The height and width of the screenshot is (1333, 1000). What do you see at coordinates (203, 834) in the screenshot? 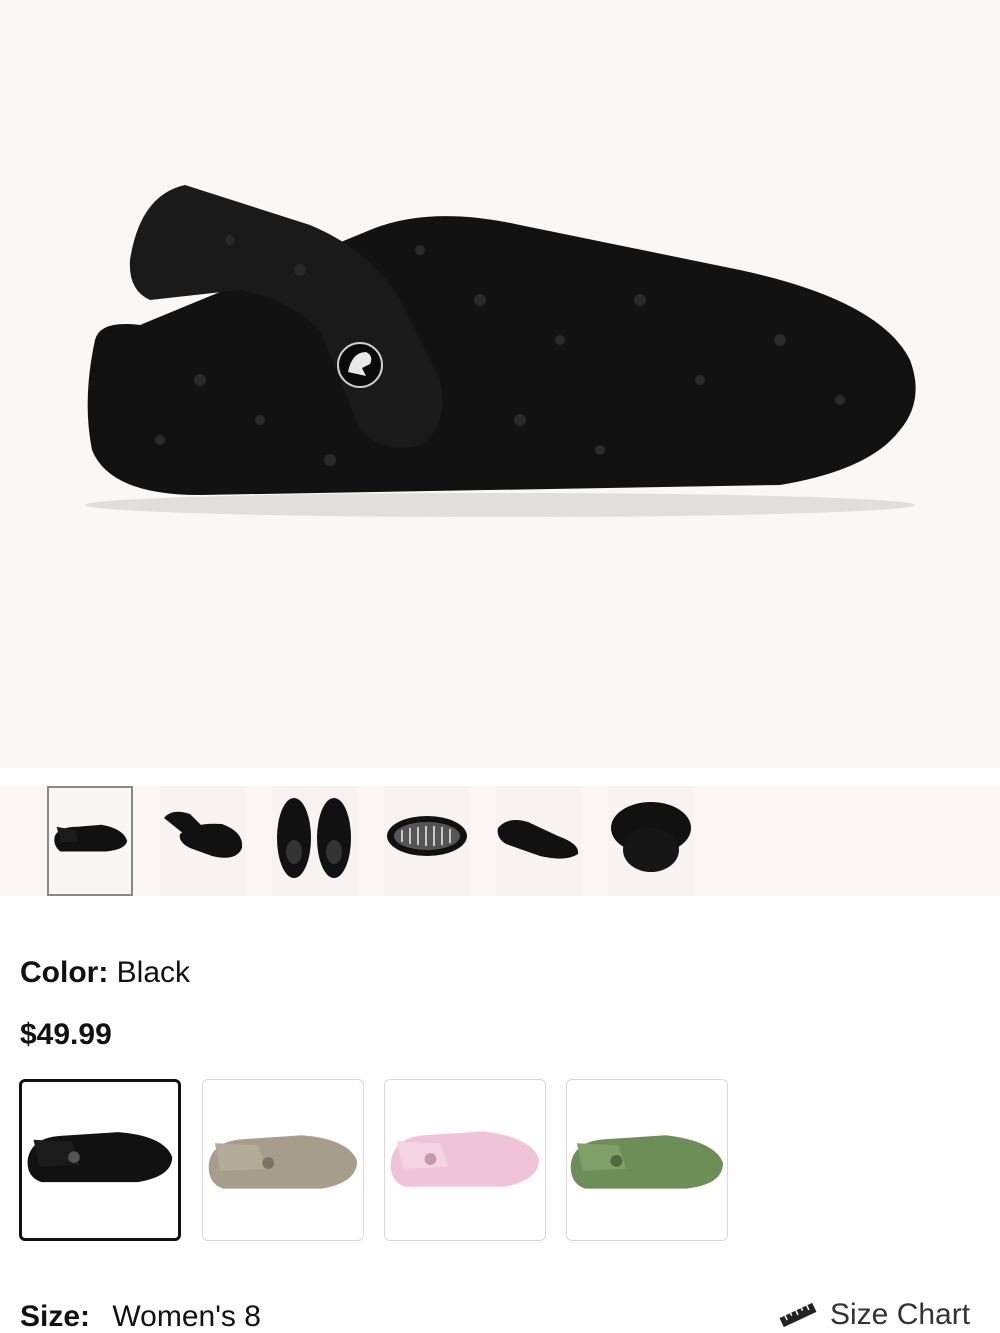
I see `slipper-pair-icon` at bounding box center [203, 834].